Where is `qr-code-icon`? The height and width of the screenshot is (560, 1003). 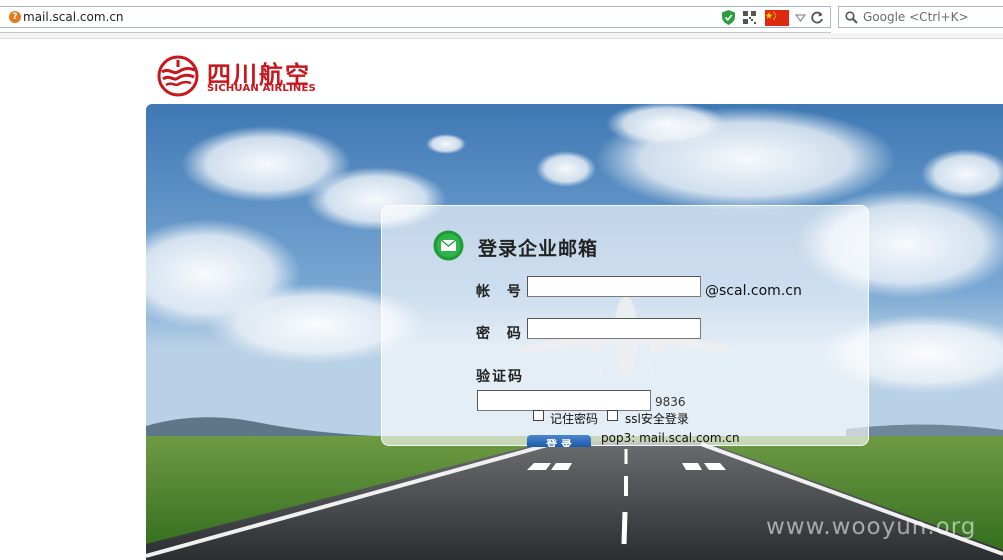 qr-code-icon is located at coordinates (749, 17).